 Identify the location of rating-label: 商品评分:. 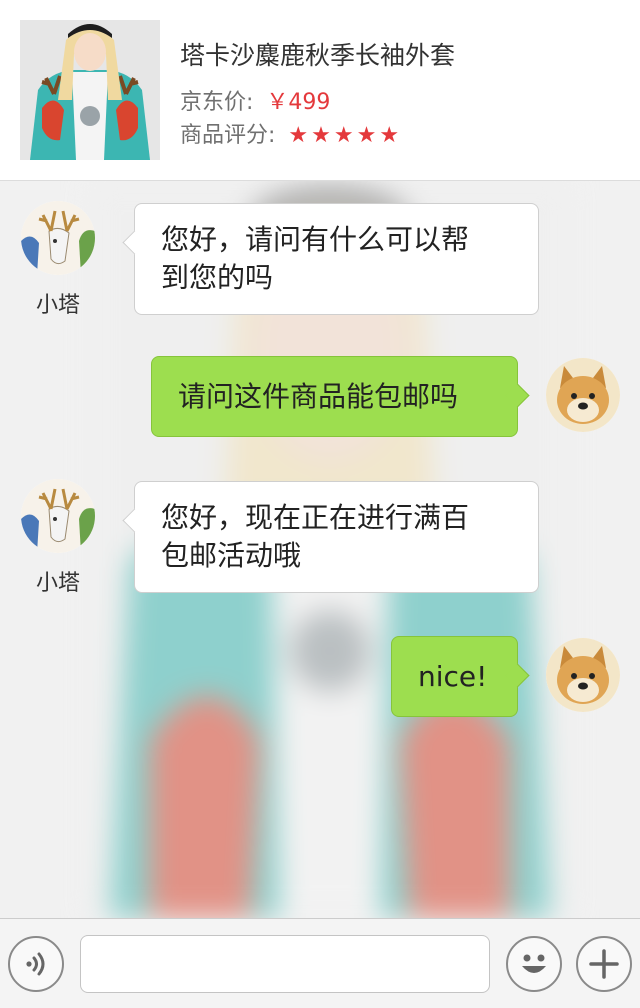
(228, 135).